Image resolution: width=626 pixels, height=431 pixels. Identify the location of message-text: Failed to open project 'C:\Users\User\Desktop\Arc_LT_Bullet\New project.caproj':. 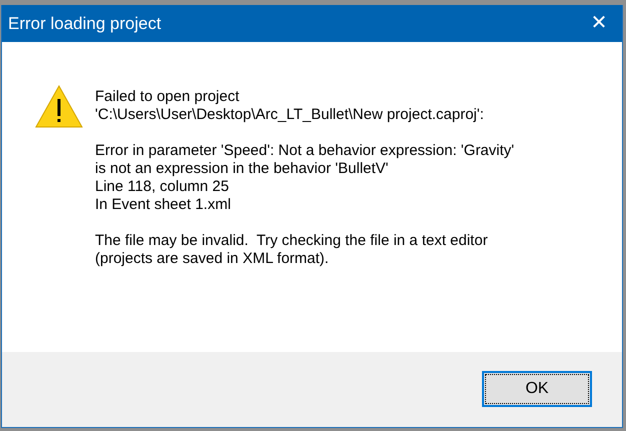
(290, 106).